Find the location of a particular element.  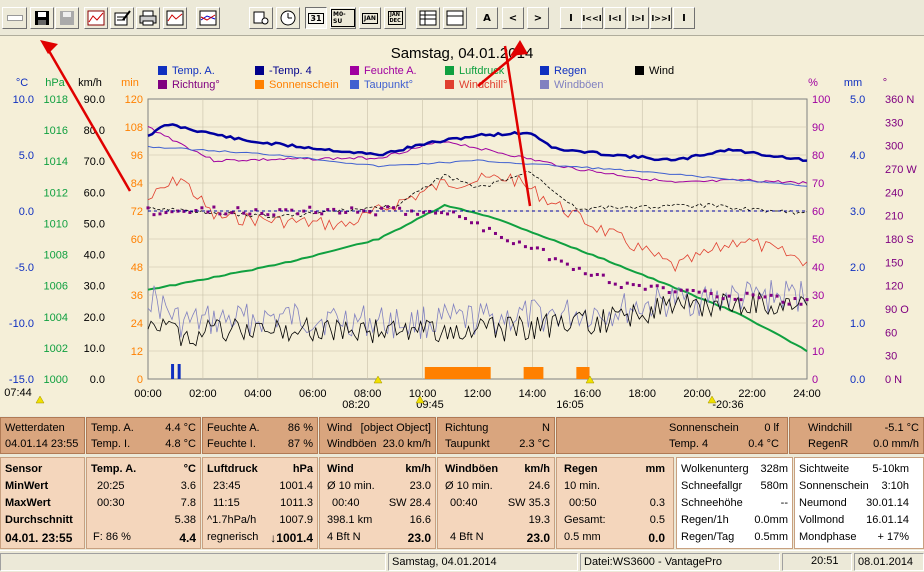

week-view-button: M0-SU is located at coordinates (343, 18).